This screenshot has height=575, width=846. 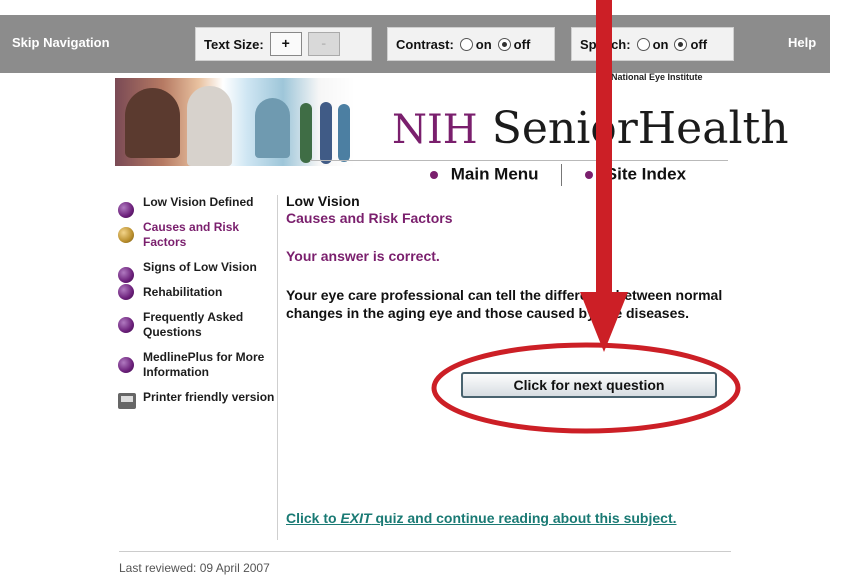 I want to click on main-menu-bullet-icon, so click(x=434, y=175).